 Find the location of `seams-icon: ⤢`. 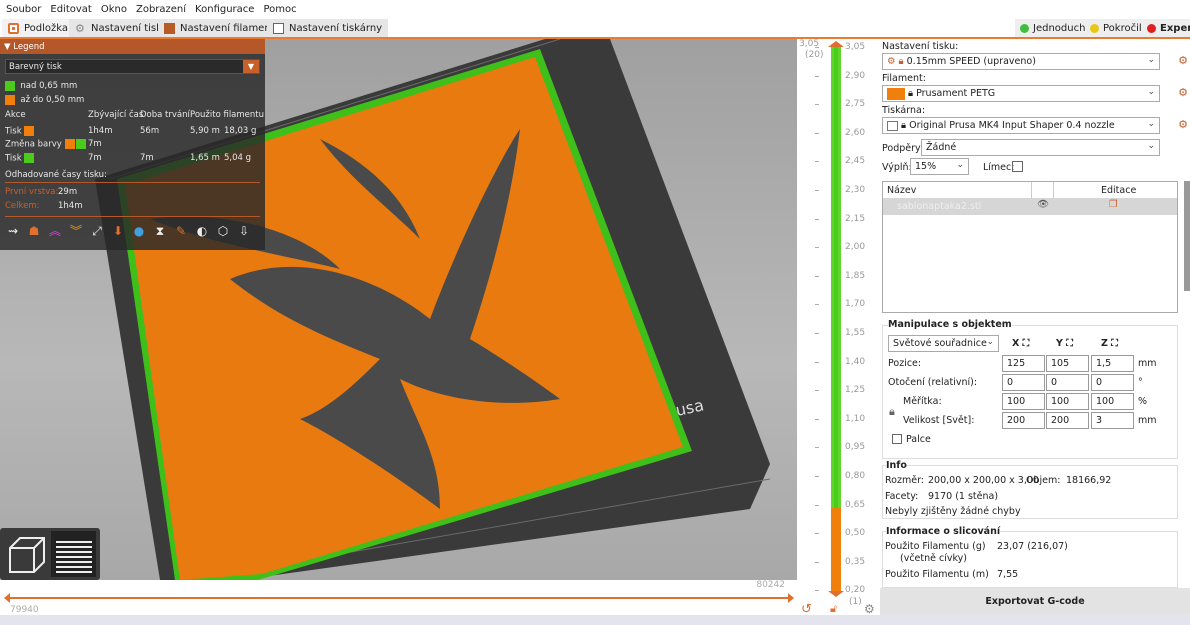

seams-icon: ⤢ is located at coordinates (97, 231).